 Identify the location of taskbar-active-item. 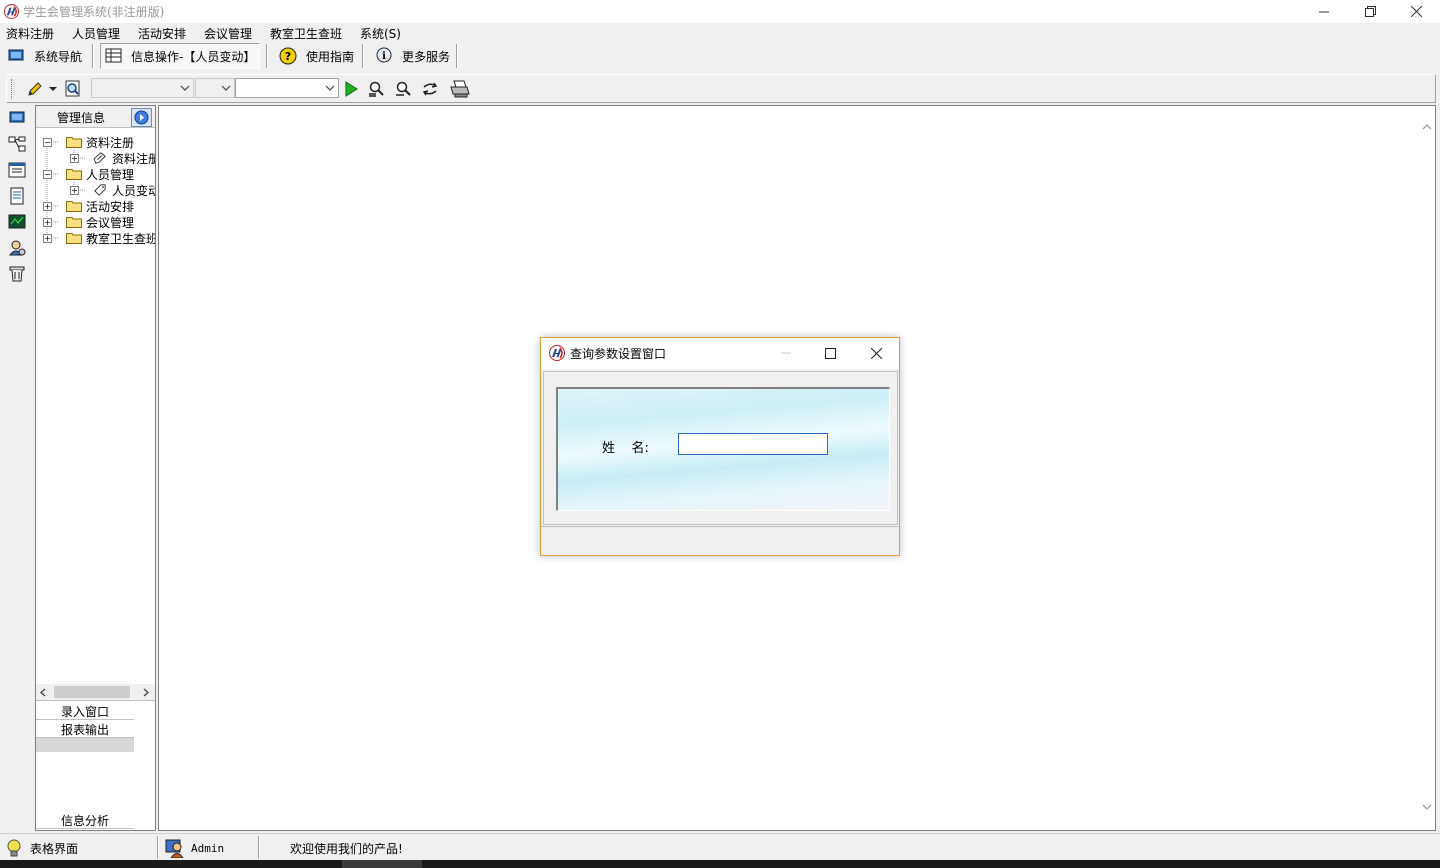
(382, 864).